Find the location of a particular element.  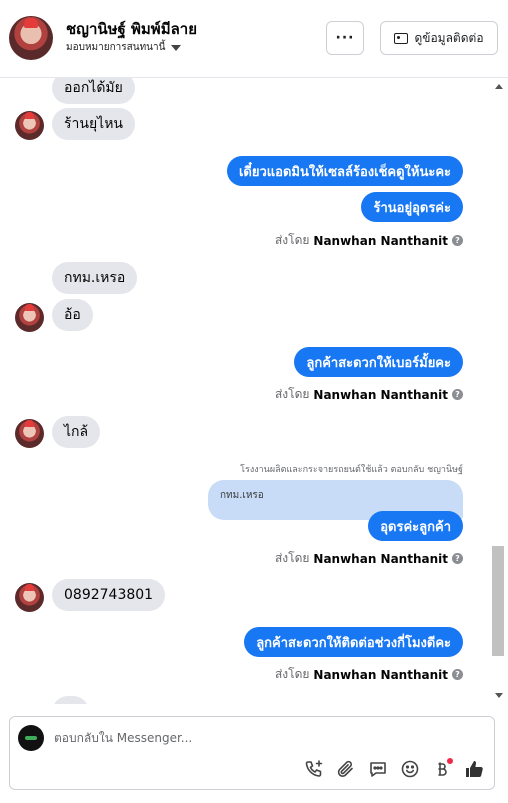

contact-card-icon is located at coordinates (401, 38).